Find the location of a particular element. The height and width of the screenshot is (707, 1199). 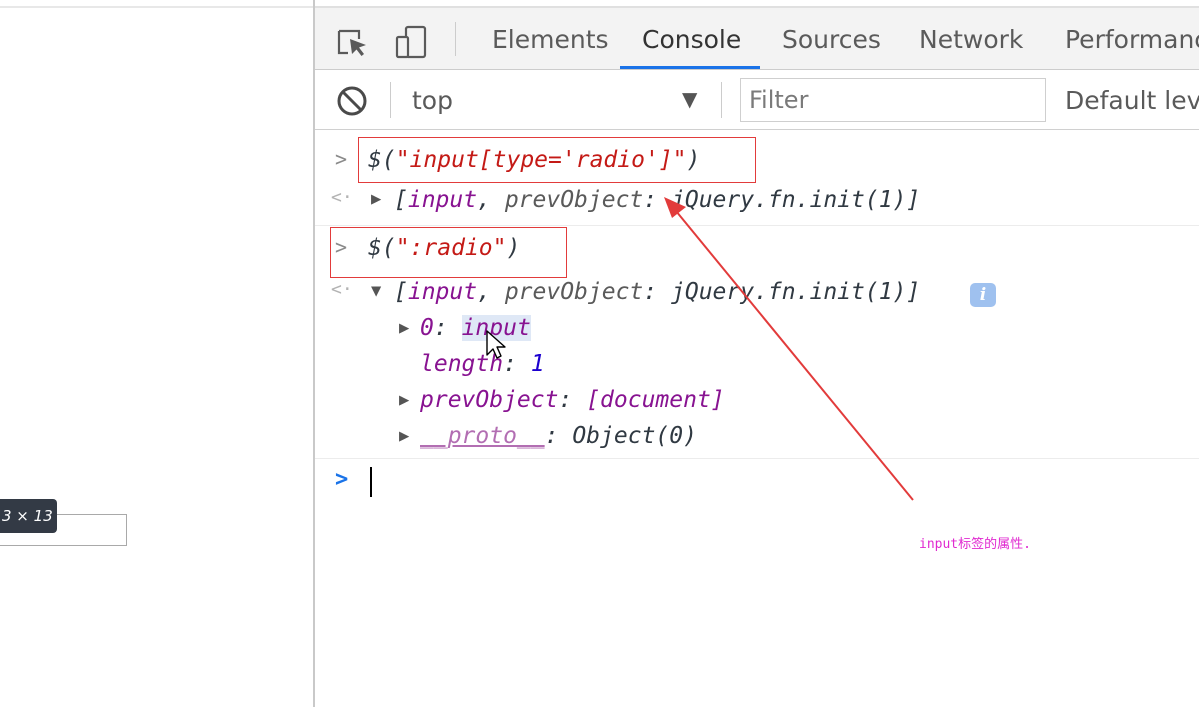

property-text: prevObject: [document] is located at coordinates (572, 400).